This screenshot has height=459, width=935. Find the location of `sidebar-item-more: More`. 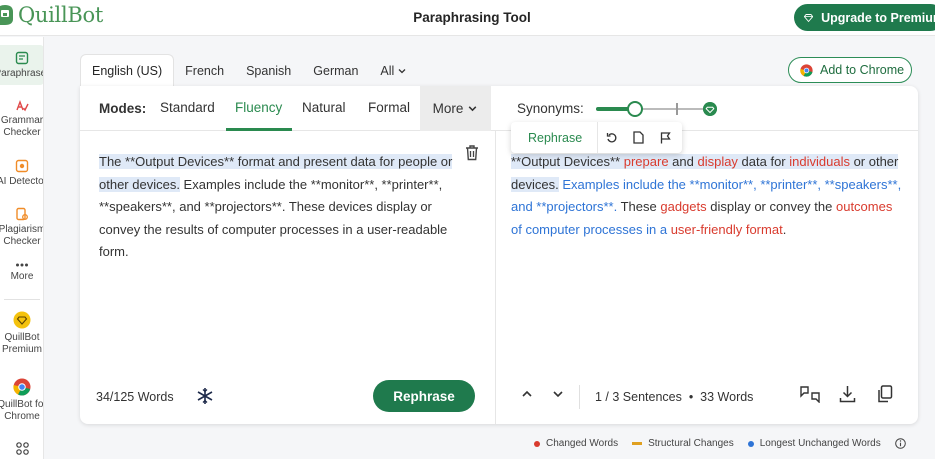

sidebar-item-more: More is located at coordinates (21, 272).